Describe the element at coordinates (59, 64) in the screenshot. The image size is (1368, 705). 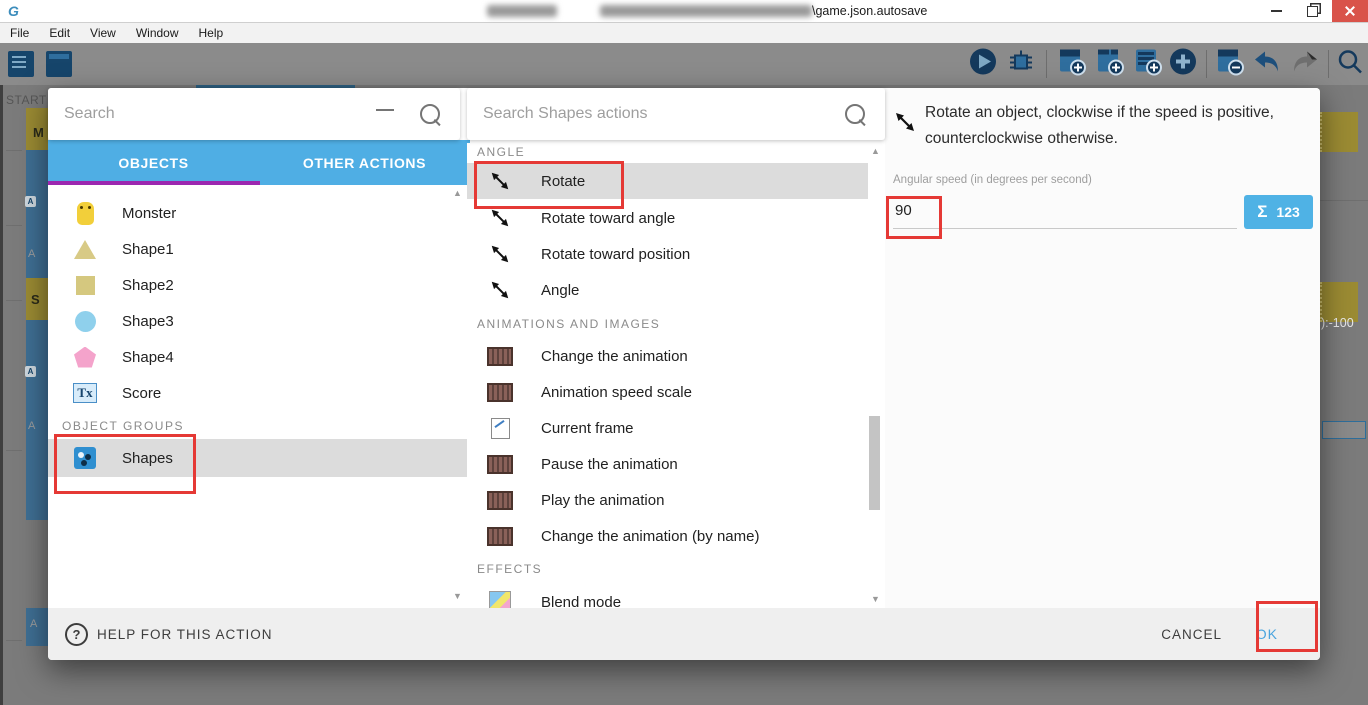
I see `scene-editor-icon` at that location.